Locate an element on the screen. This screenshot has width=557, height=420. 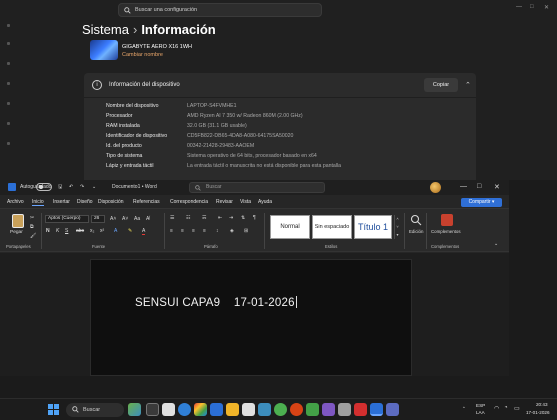
grow-font-icon: A˄ is located at coordinates (113, 219).